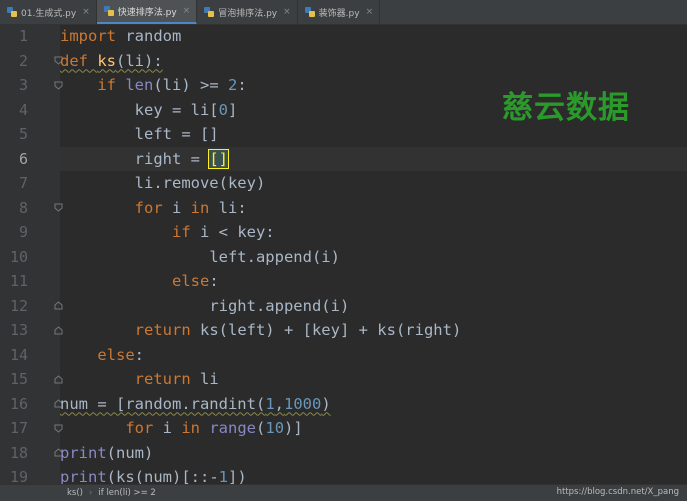 The height and width of the screenshot is (501, 687). What do you see at coordinates (279, 305) in the screenshot?
I see `code-line: right.append(i)` at bounding box center [279, 305].